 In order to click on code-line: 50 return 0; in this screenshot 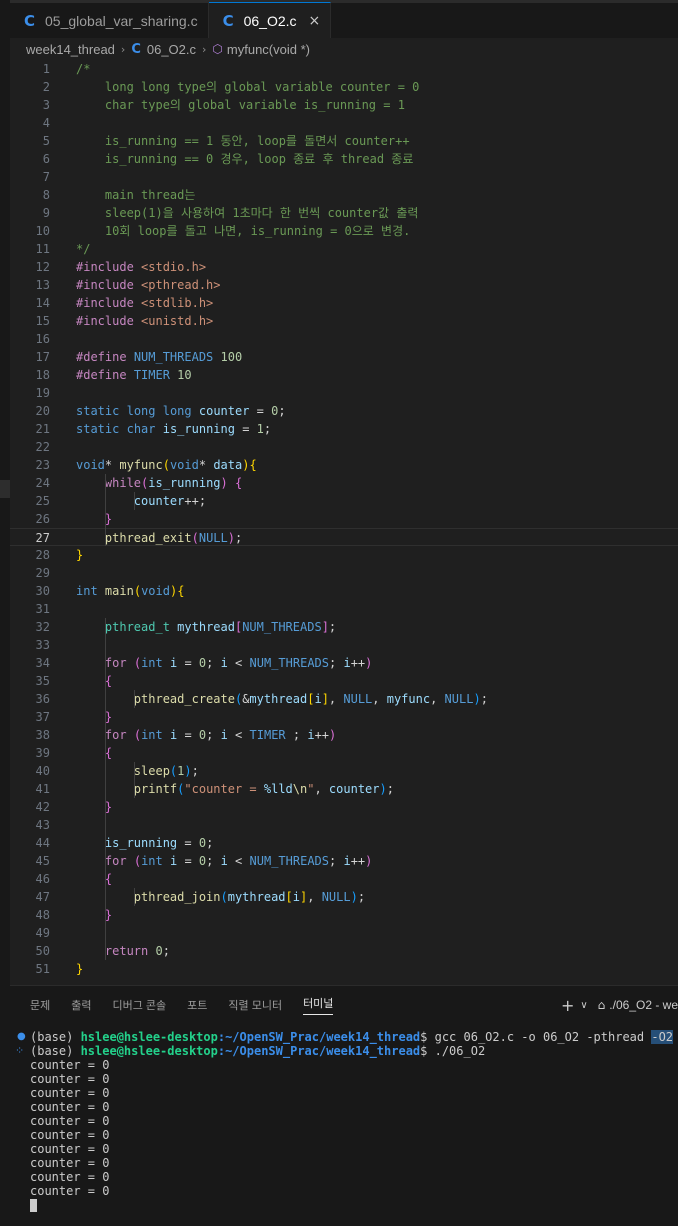, I will do `click(344, 951)`.